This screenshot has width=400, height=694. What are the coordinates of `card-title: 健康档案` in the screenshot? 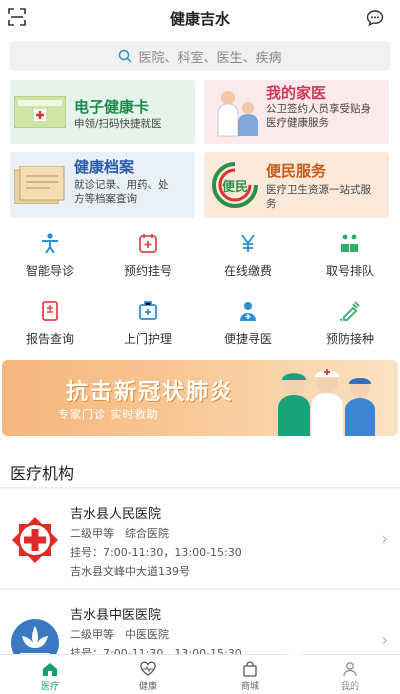 It's located at (104, 167).